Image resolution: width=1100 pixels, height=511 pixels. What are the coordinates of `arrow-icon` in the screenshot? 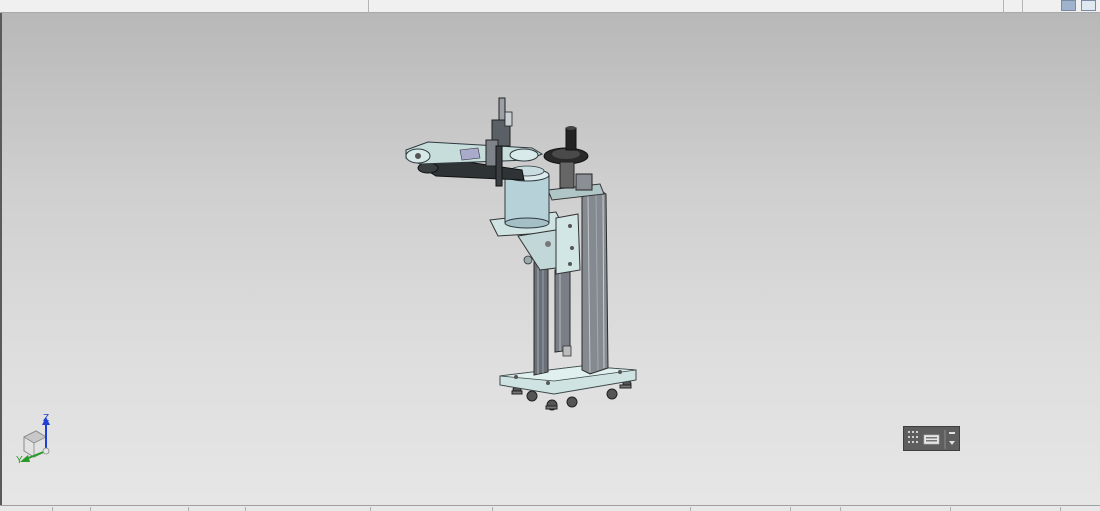 It's located at (952, 438).